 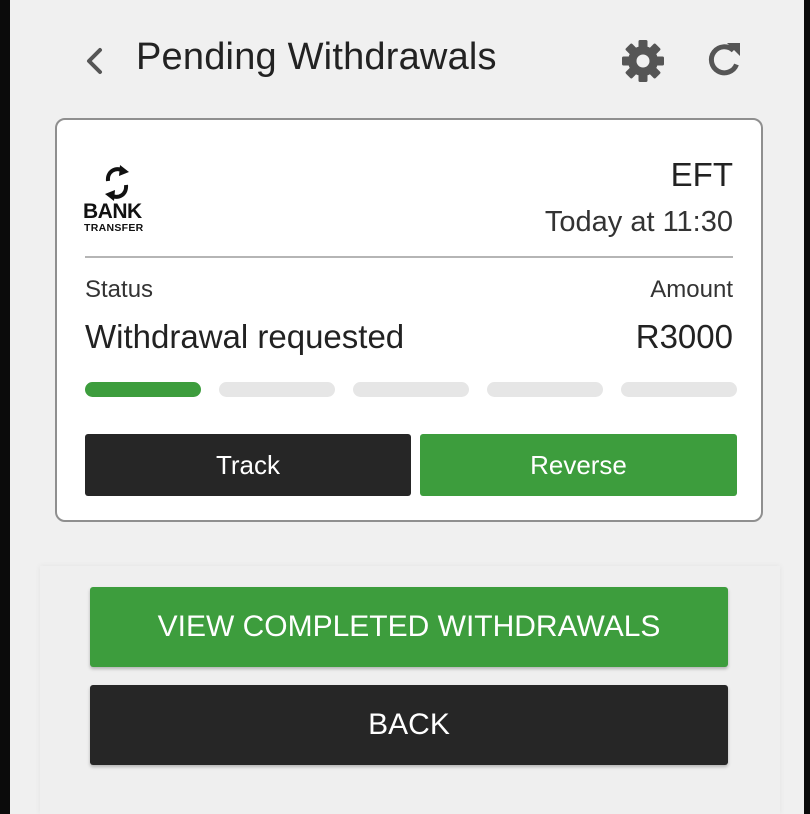 I want to click on withdrawal-time: Today at 11:30, so click(x=638, y=222).